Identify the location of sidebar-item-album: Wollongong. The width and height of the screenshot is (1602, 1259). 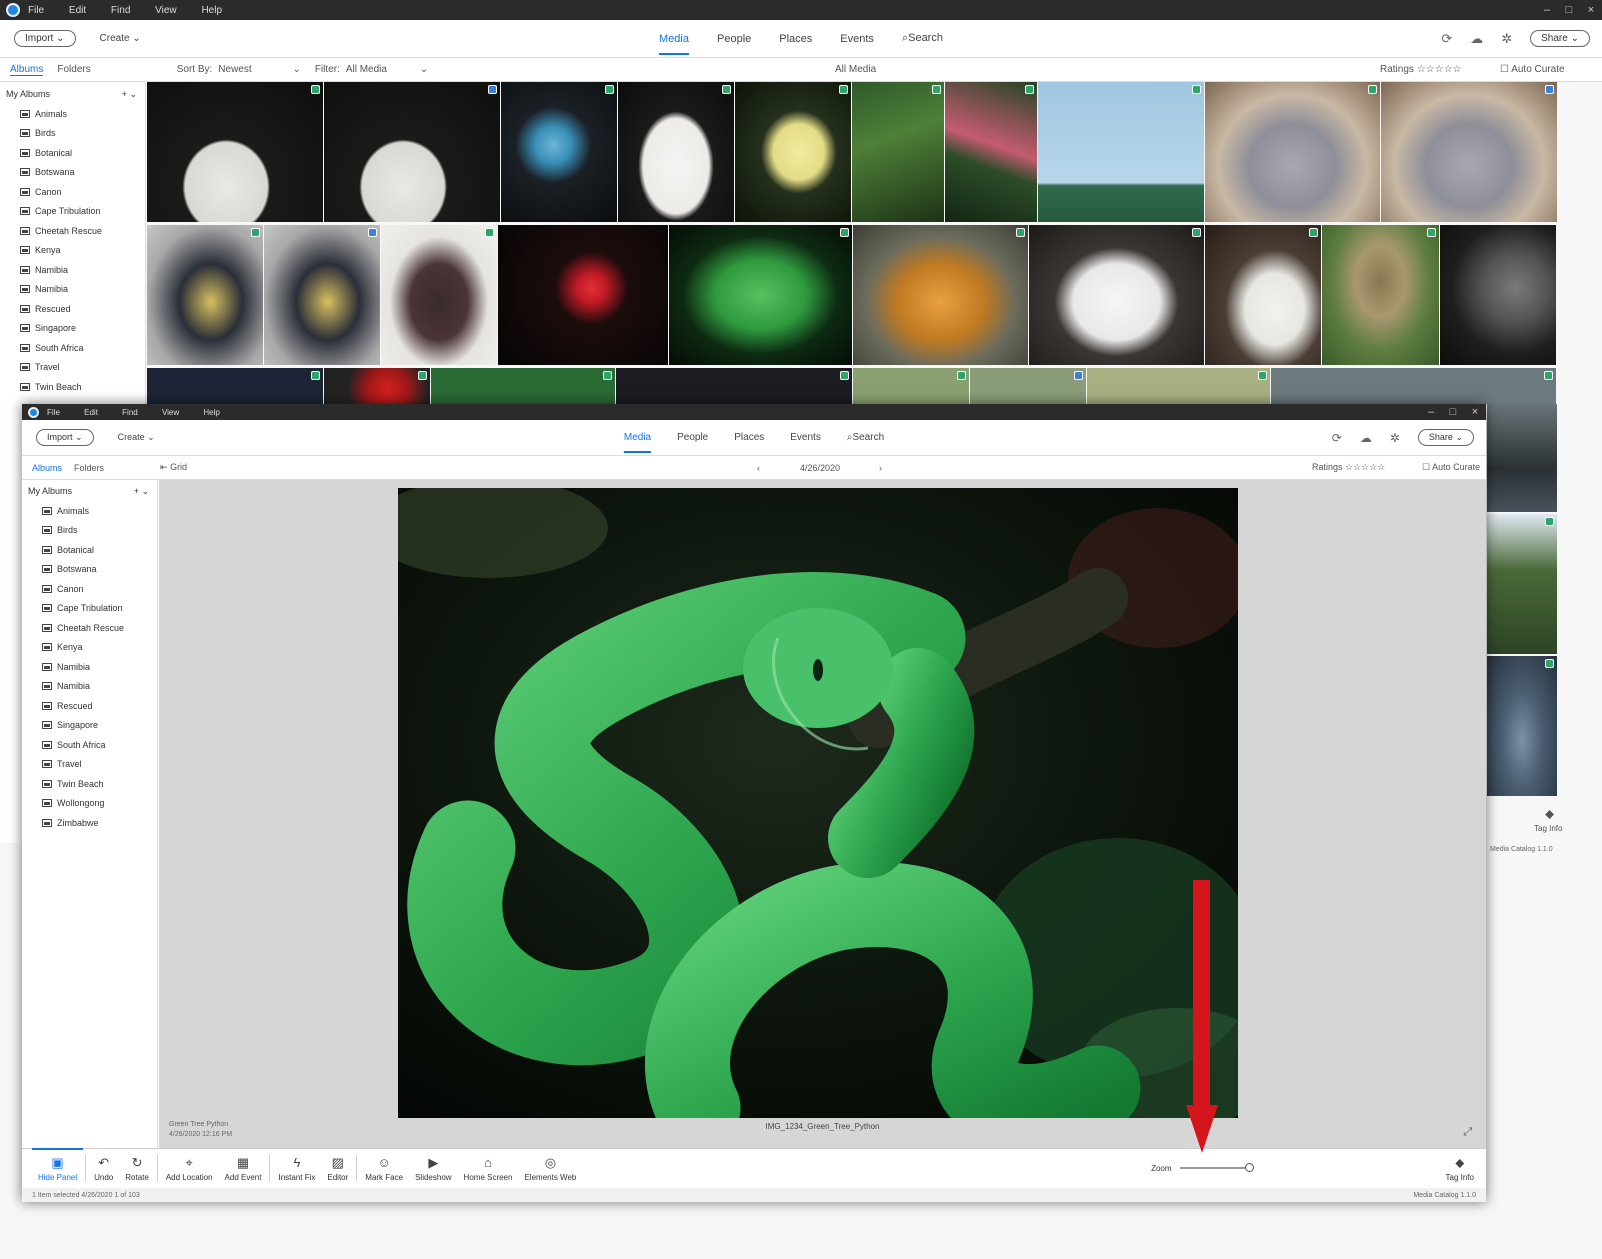
(89, 804).